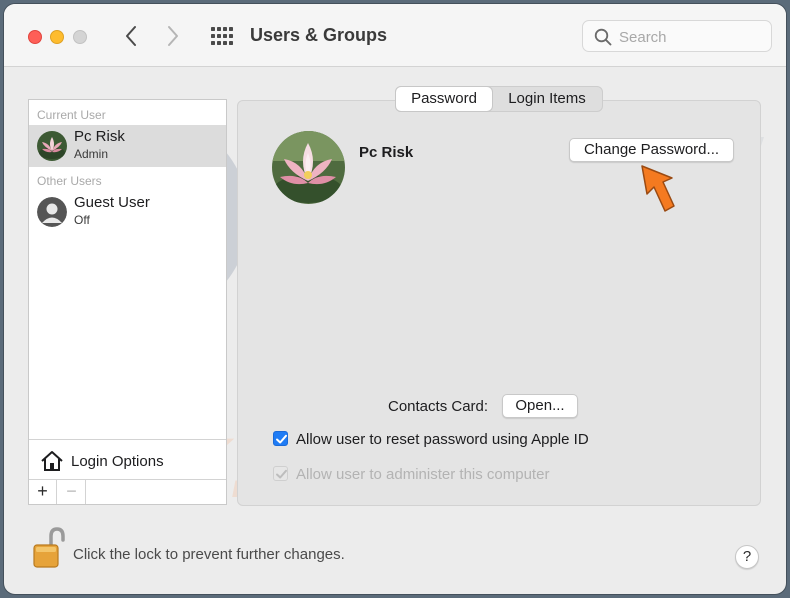  I want to click on allow-reset-checkbox, so click(280, 438).